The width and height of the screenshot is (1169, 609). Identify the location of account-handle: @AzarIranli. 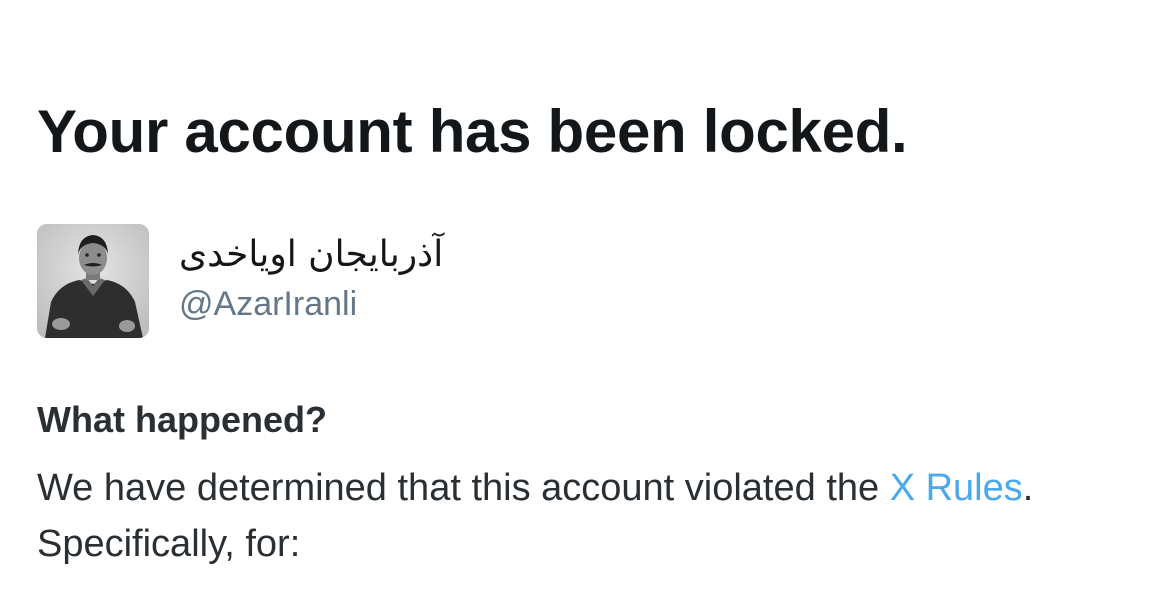
(268, 304).